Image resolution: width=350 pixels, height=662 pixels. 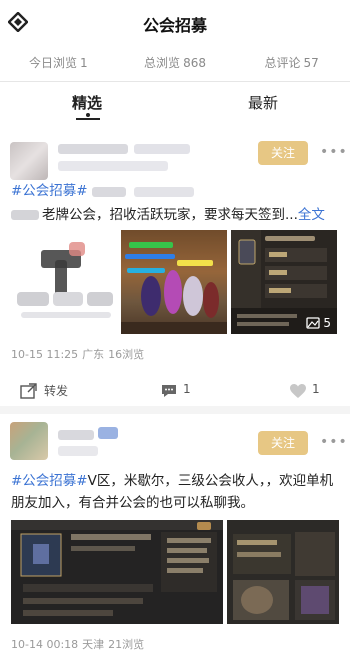 What do you see at coordinates (87, 102) in the screenshot?
I see `tab-featured: 精选` at bounding box center [87, 102].